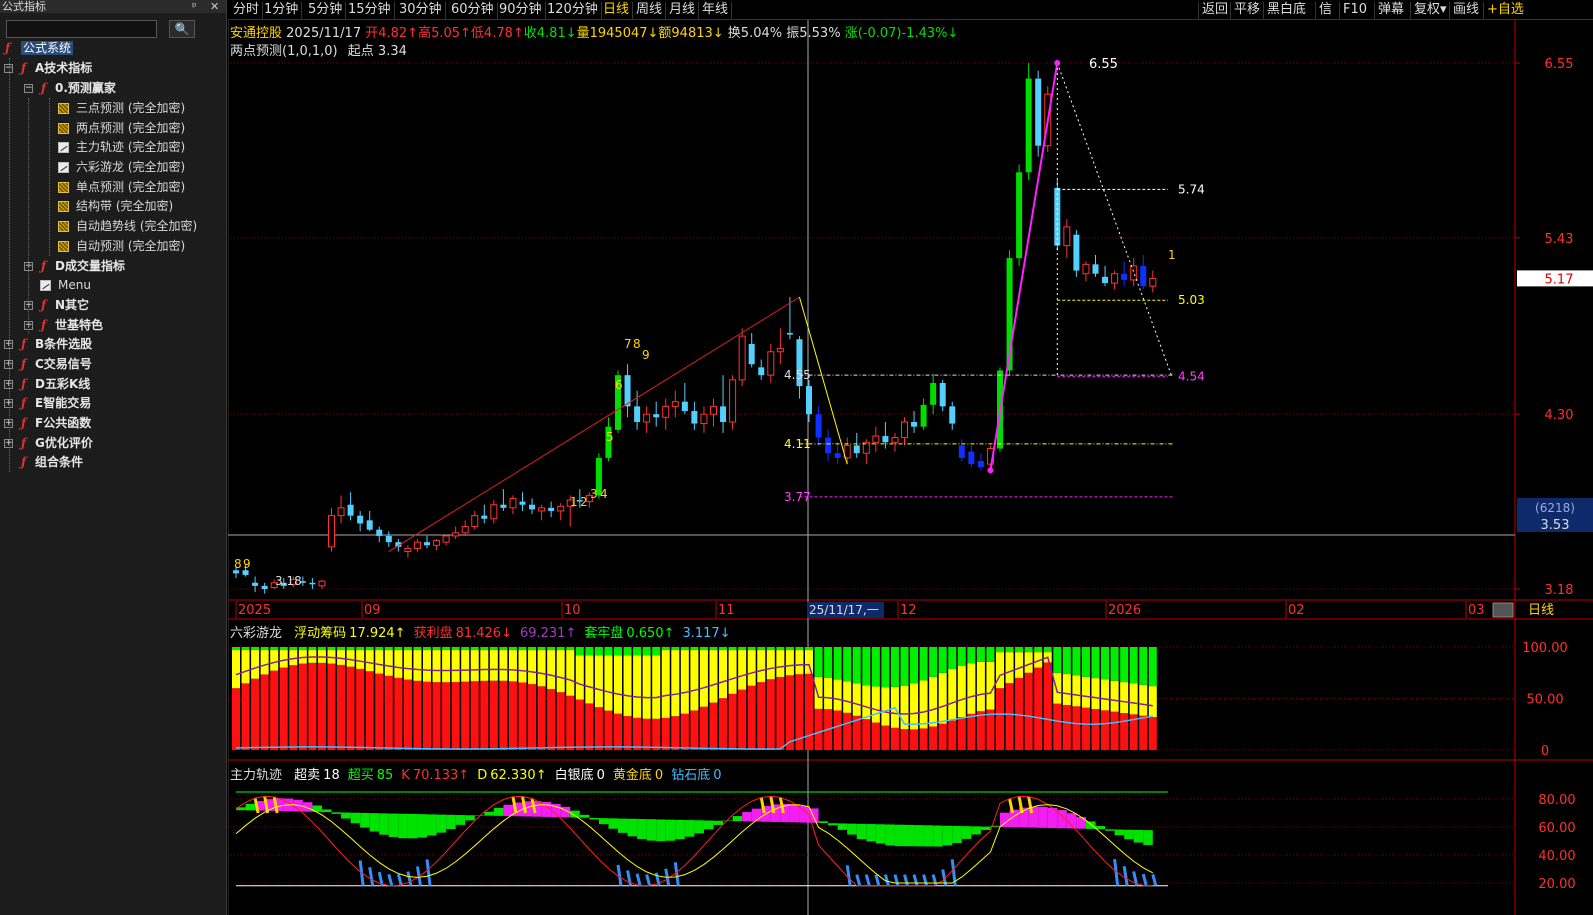 This screenshot has height=915, width=1593. Describe the element at coordinates (74, 266) in the screenshot. I see `tree-node: + ƒ D成交量指标` at that location.